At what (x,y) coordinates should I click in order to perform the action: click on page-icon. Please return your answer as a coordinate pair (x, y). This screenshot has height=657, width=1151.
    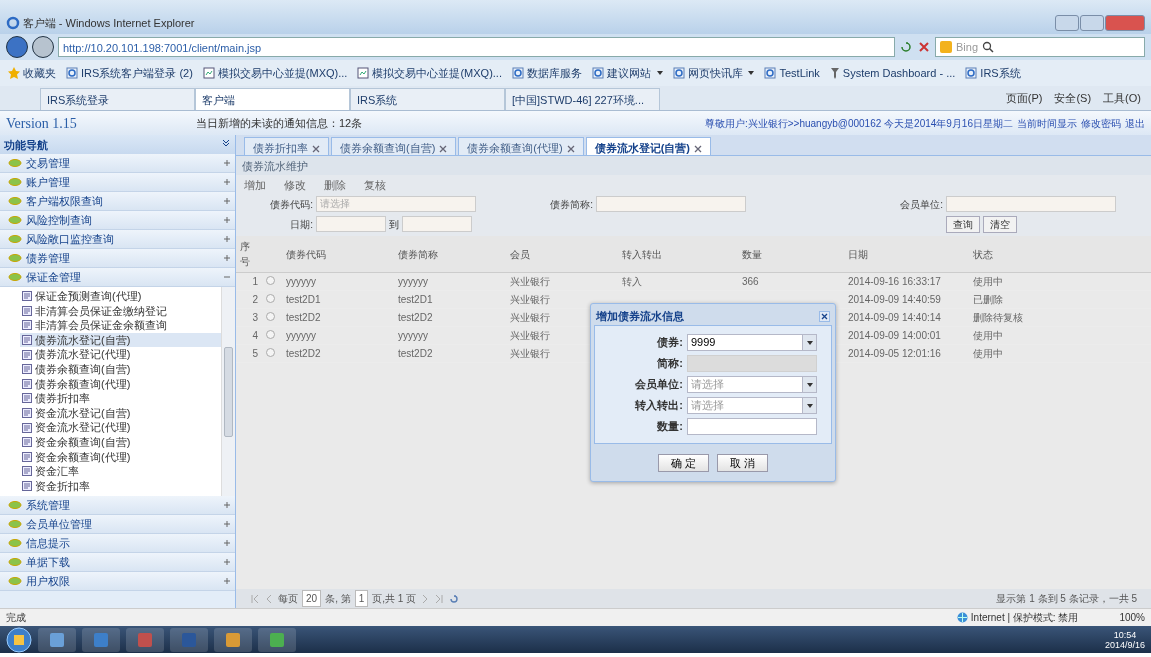
    Looking at the image, I should click on (678, 73).